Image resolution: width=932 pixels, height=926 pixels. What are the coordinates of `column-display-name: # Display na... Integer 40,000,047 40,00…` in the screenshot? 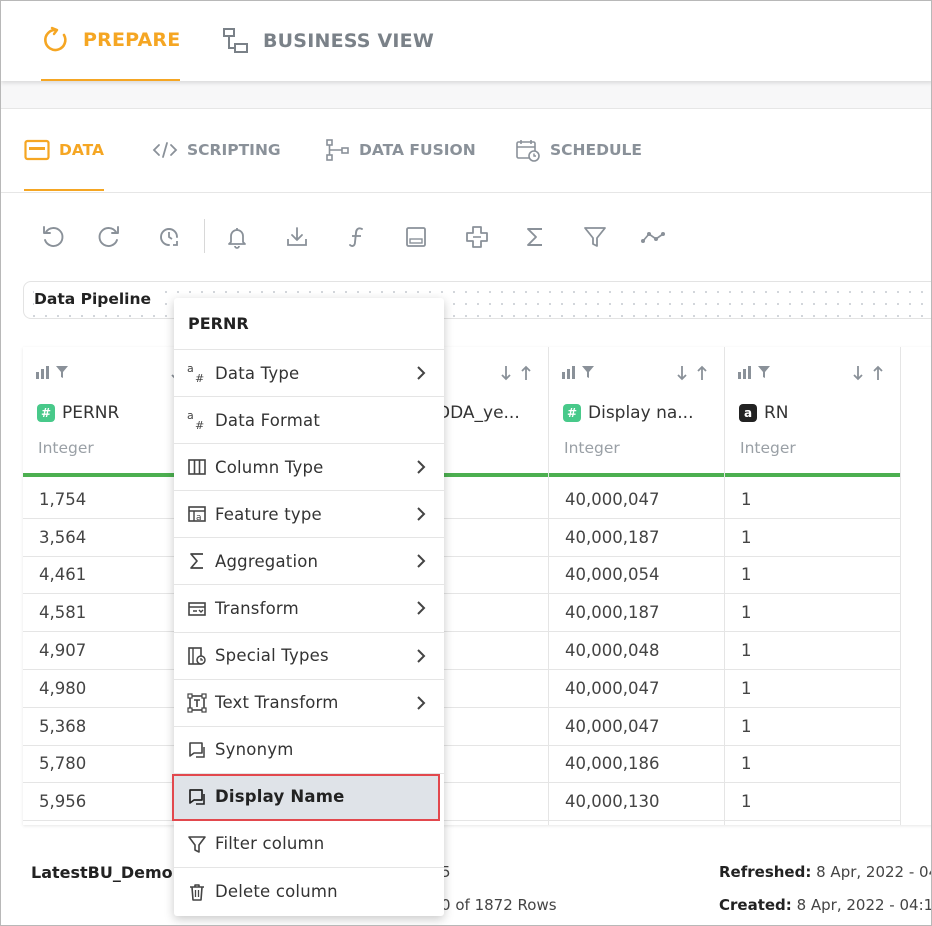 It's located at (637, 586).